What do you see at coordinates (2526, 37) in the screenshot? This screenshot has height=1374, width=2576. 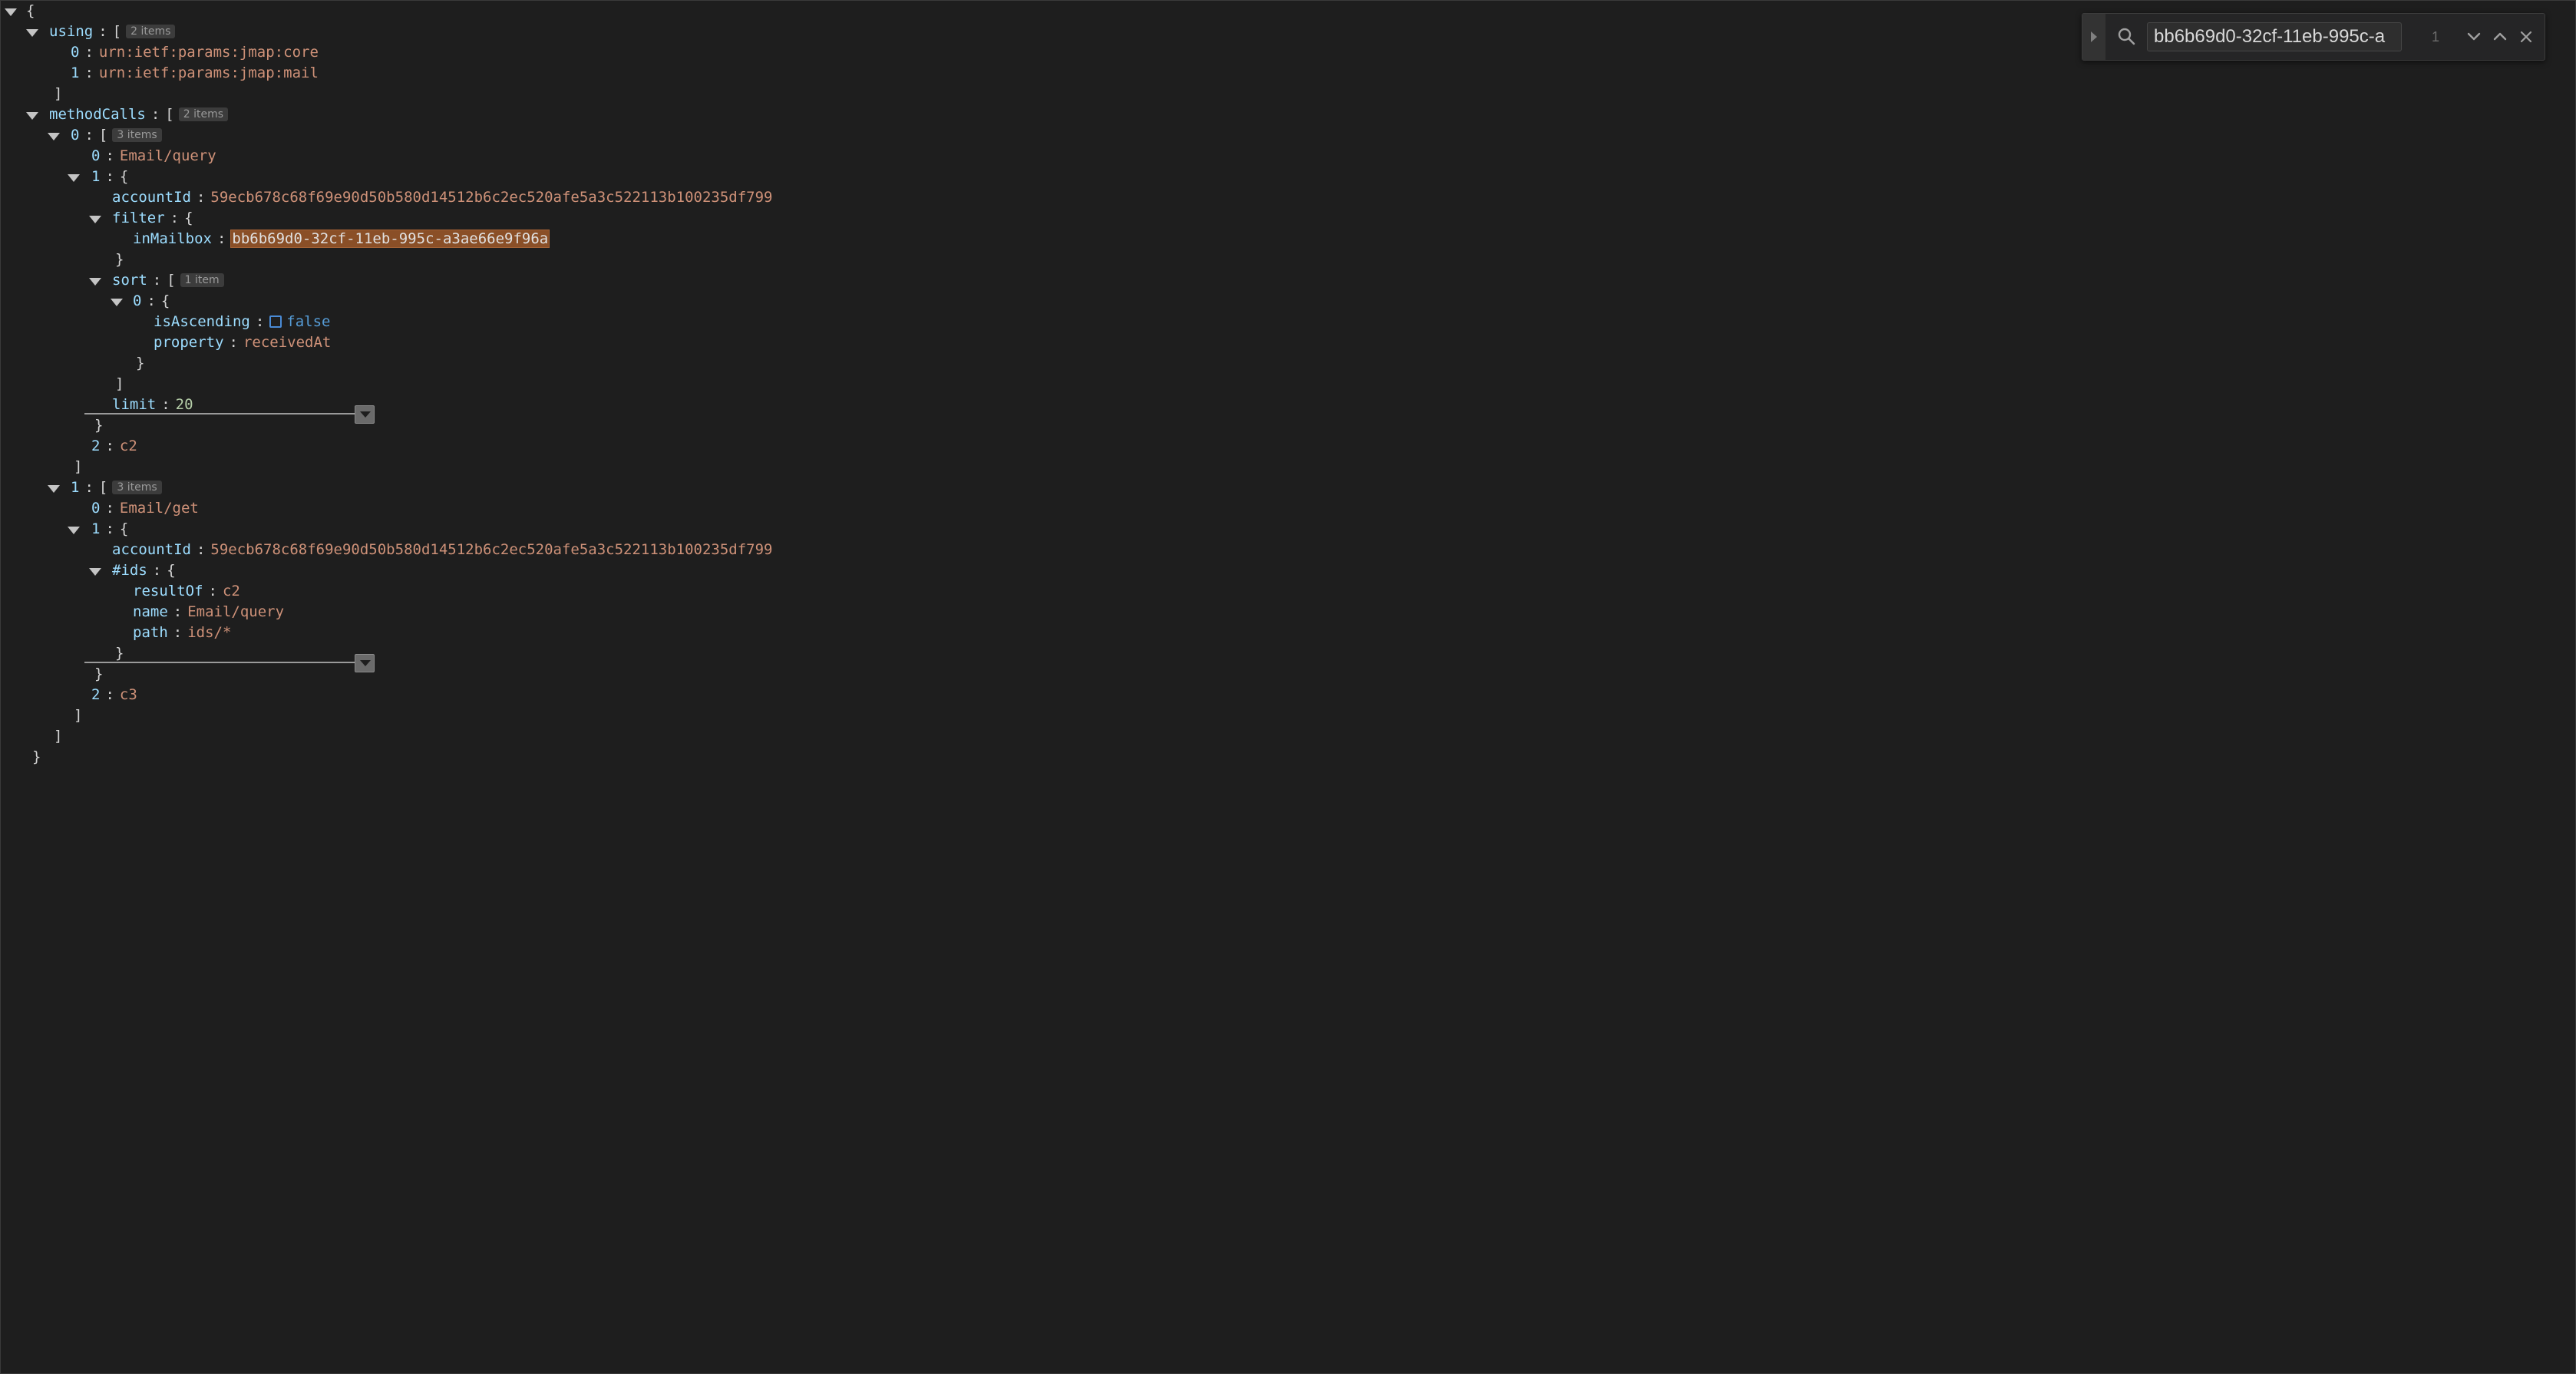 I see `close-icon` at bounding box center [2526, 37].